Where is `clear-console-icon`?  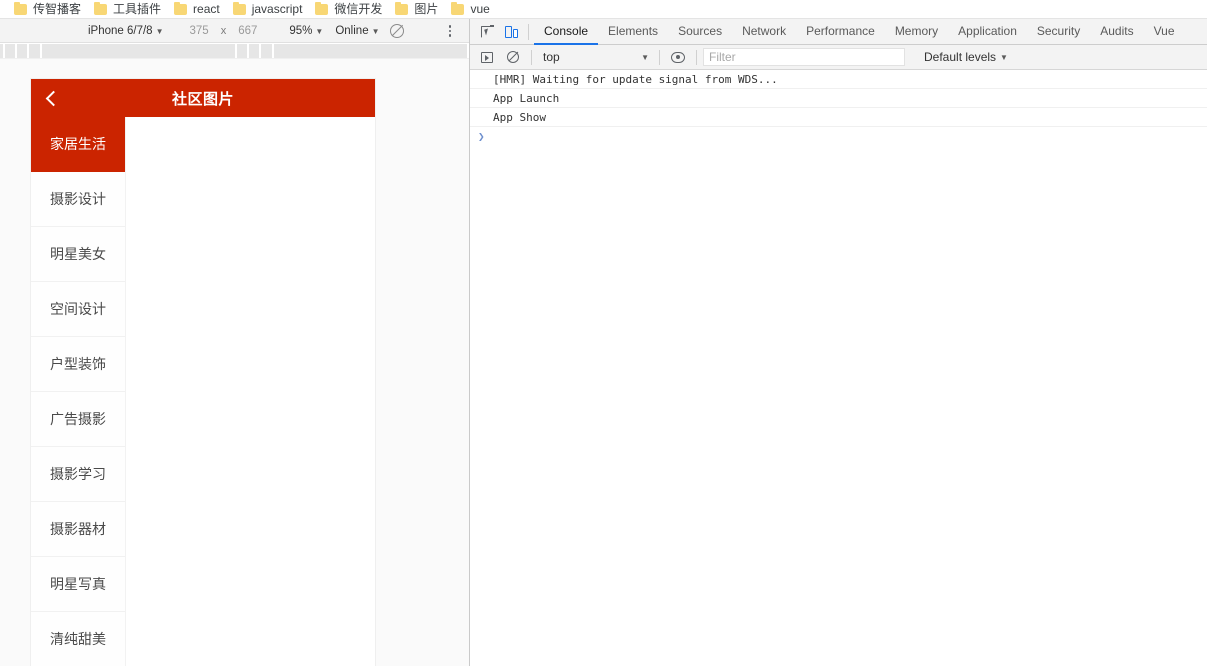
clear-console-icon is located at coordinates (513, 57).